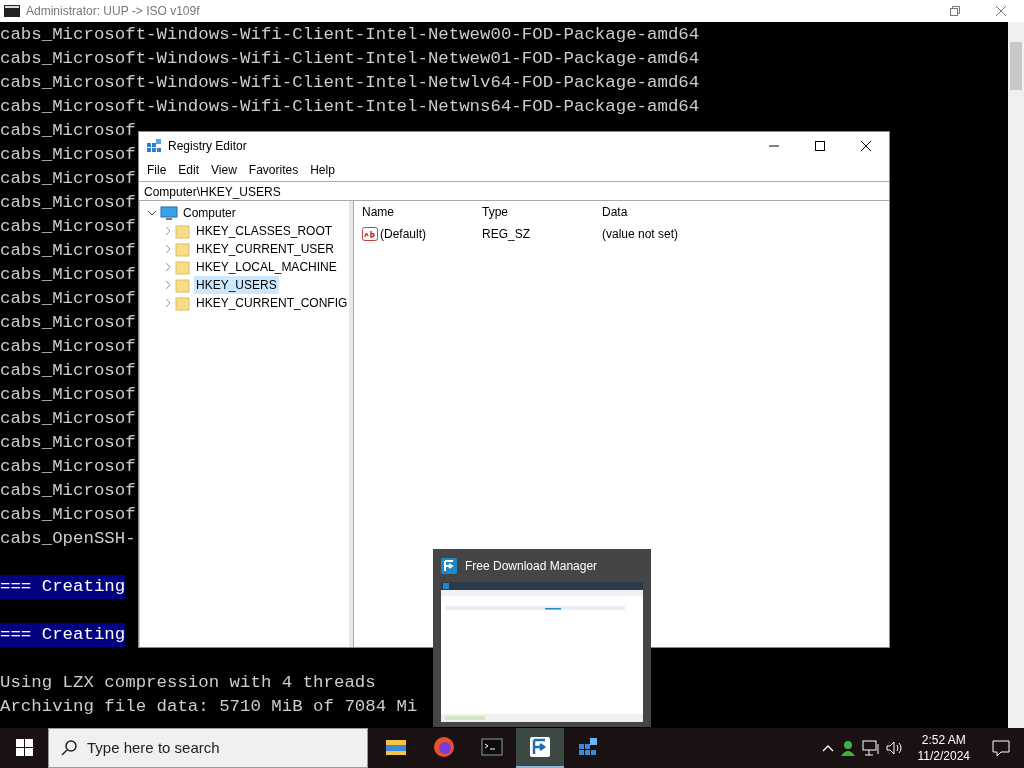  Describe the element at coordinates (492, 747) in the screenshot. I see `terminal-icon` at that location.